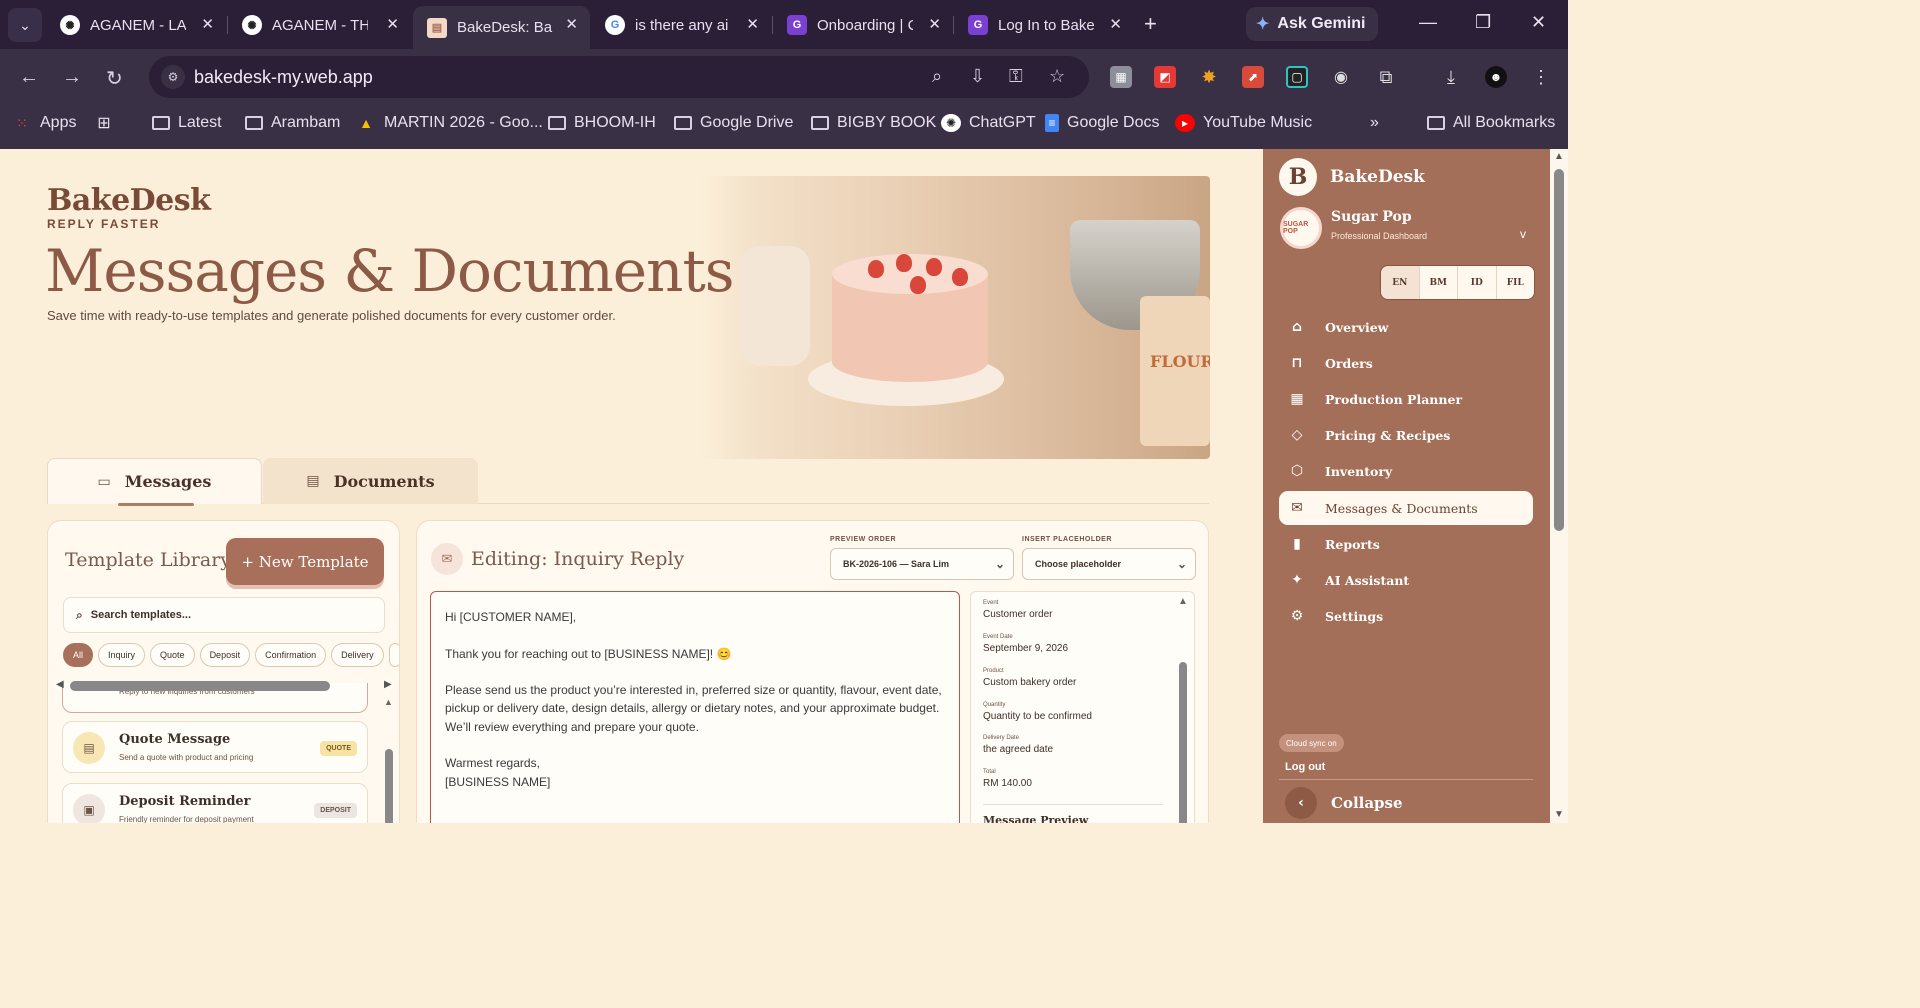  I want to click on bookmark-star-icon: ☆, so click(1057, 76).